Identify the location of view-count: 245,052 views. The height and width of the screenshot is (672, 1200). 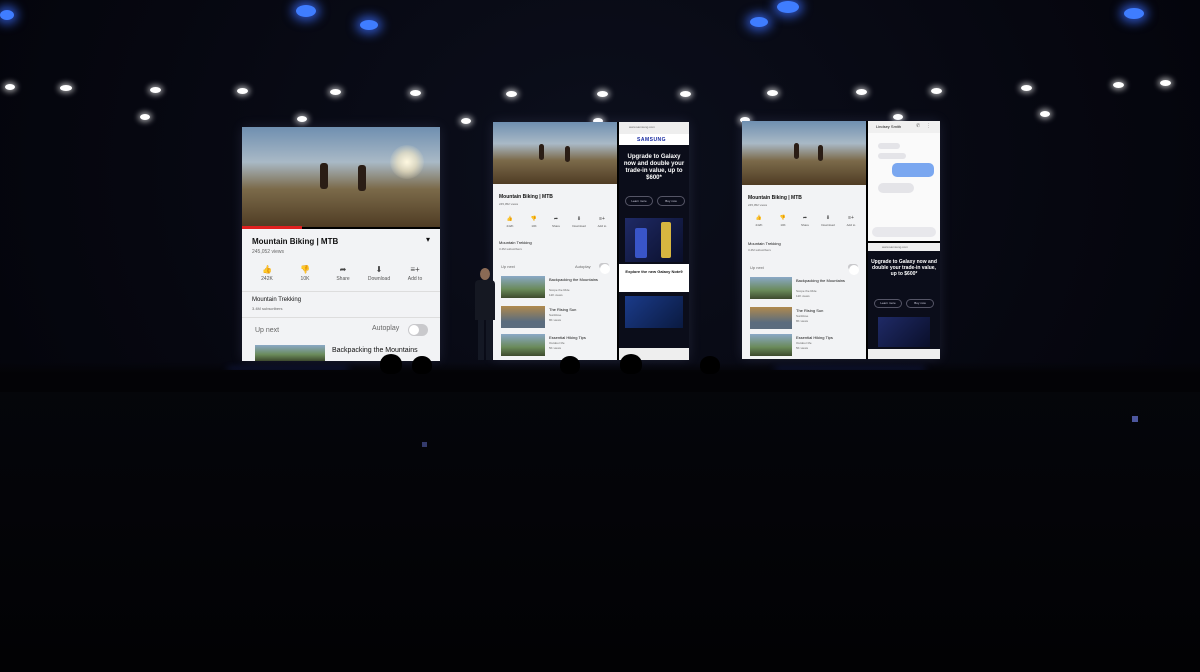
(509, 204).